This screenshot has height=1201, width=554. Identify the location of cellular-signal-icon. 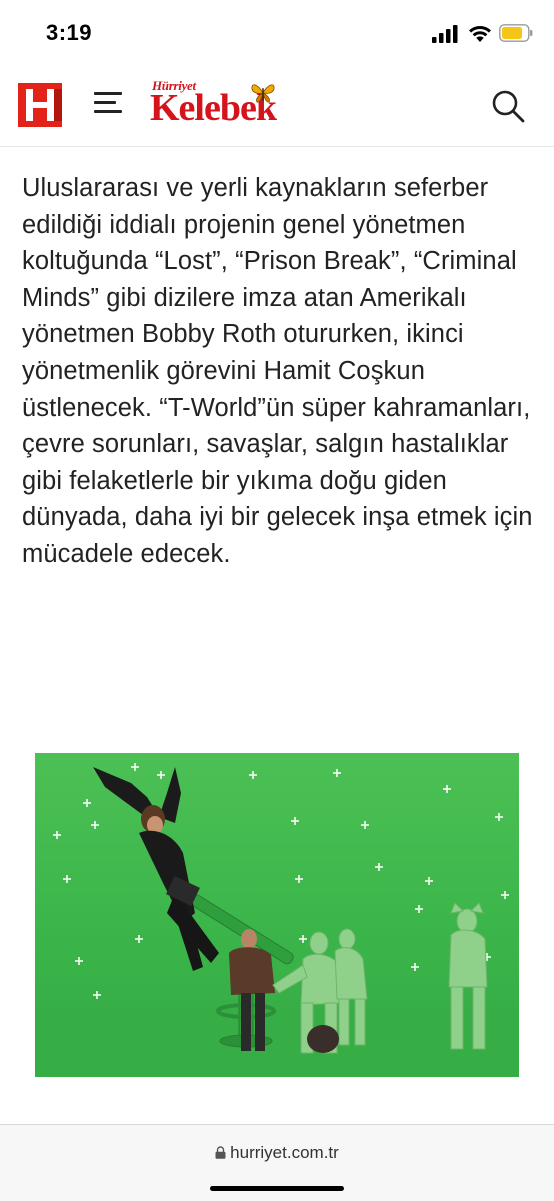
(445, 34).